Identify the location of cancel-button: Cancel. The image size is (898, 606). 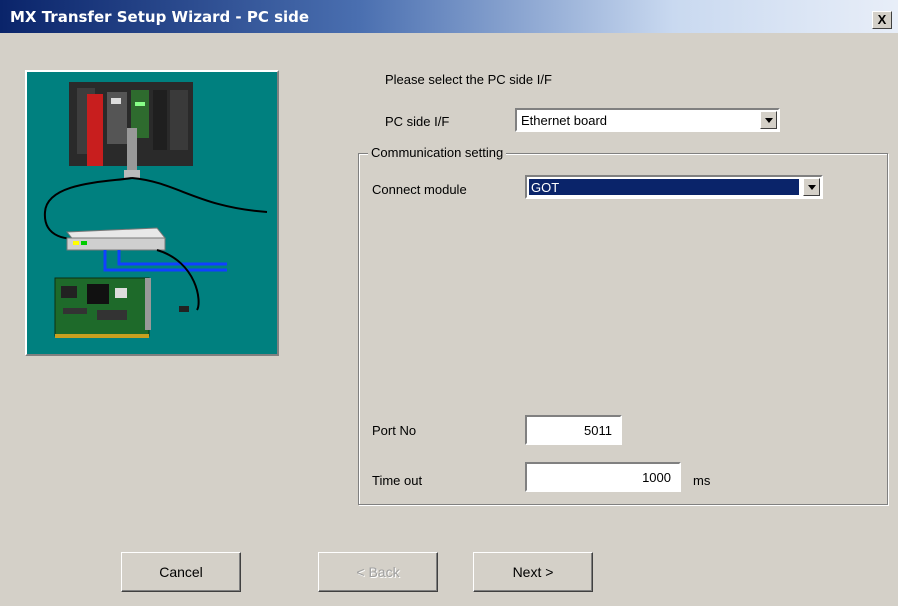
(181, 572).